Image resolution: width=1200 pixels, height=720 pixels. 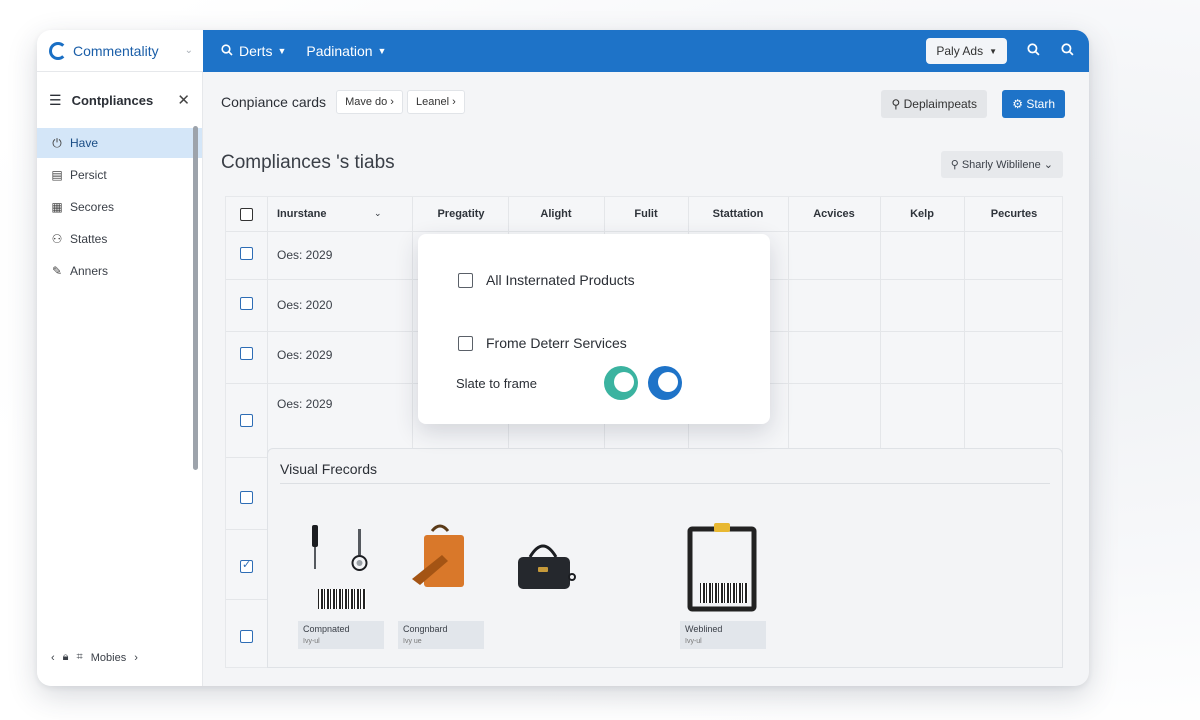 I want to click on footer-label: Mobies, so click(x=108, y=658).